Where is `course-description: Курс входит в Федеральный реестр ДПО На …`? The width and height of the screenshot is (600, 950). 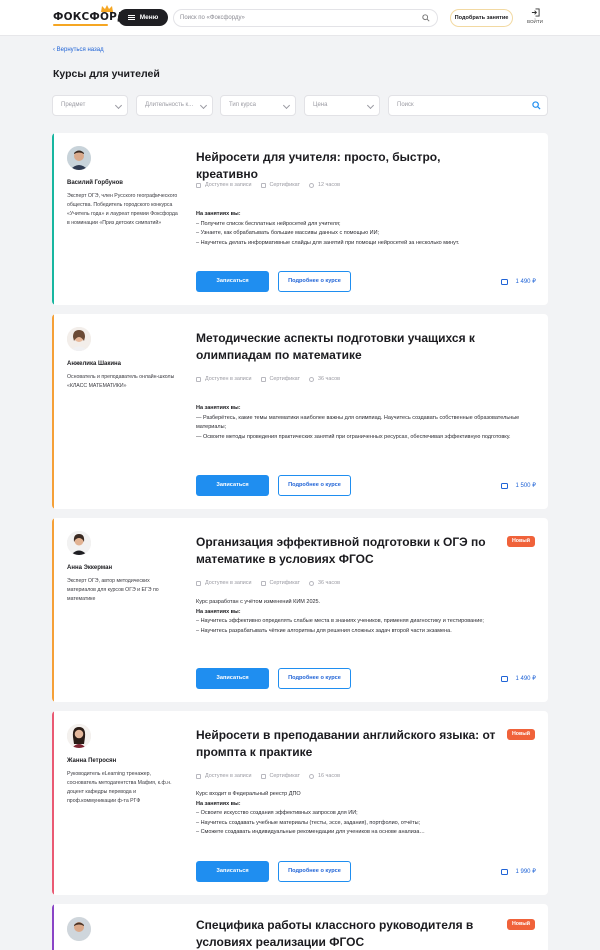 course-description: Курс входит в Федеральный реестр ДПО На … is located at coordinates (368, 814).